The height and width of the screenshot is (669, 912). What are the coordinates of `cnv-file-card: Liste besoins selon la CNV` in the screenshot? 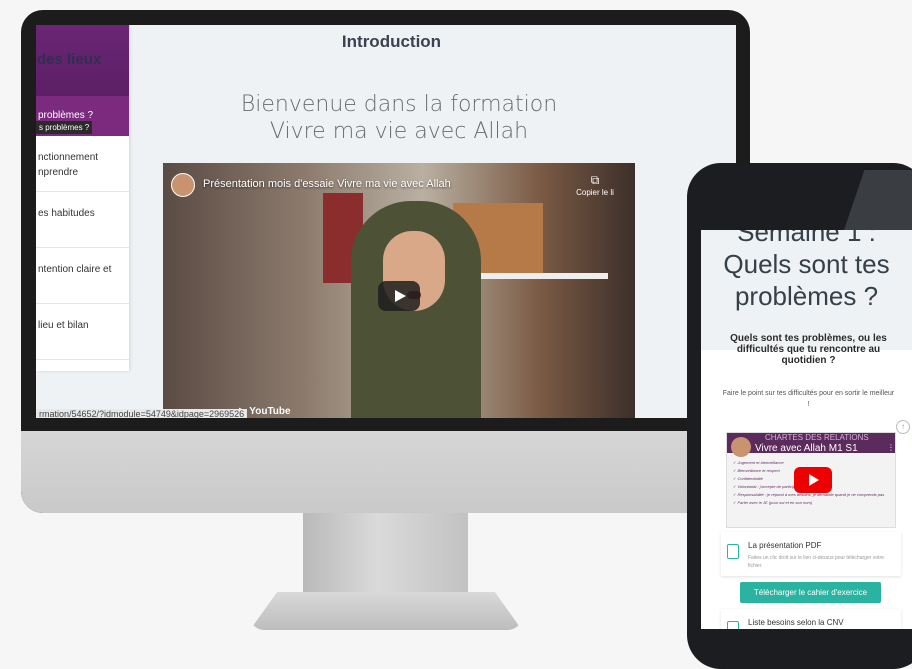 It's located at (811, 619).